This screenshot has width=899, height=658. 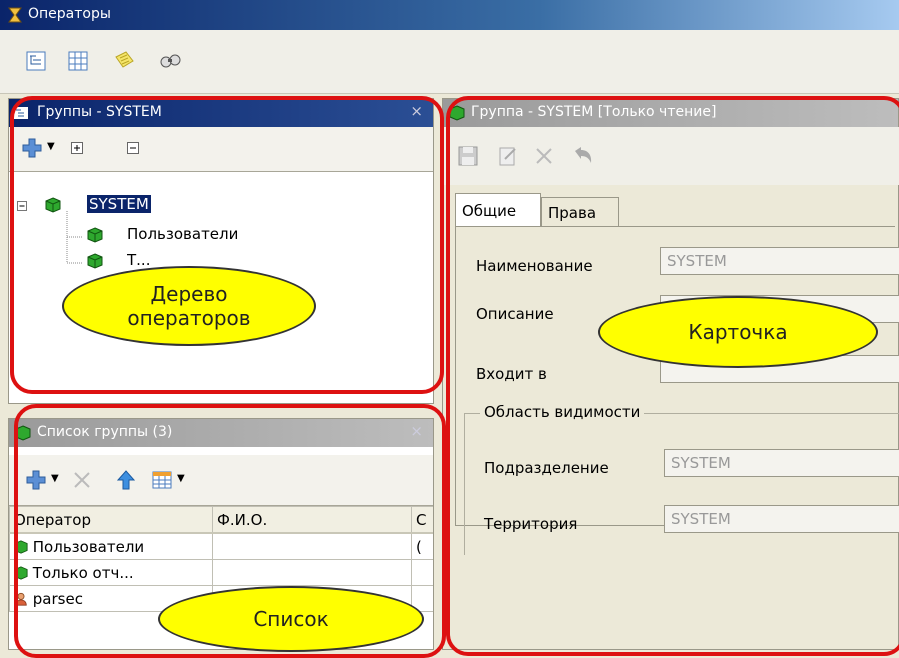 What do you see at coordinates (111, 520) in the screenshot?
I see `column-header-operator: Оператор` at bounding box center [111, 520].